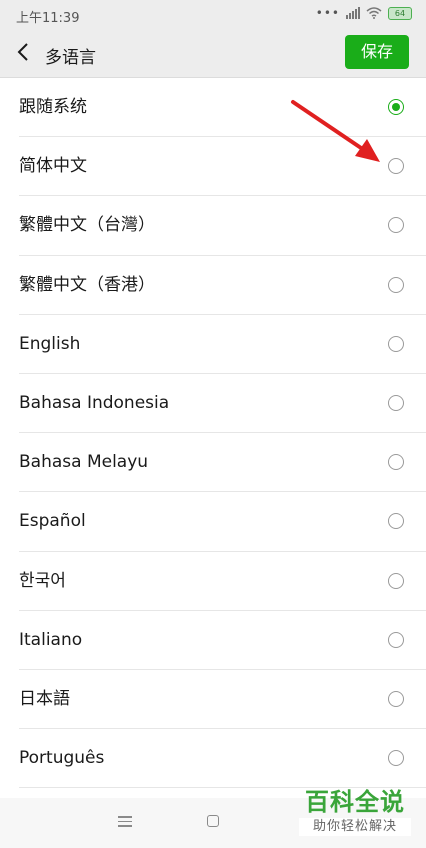 The height and width of the screenshot is (848, 426). Describe the element at coordinates (213, 108) in the screenshot. I see `language-option-follow-system: 跟随系统` at that location.